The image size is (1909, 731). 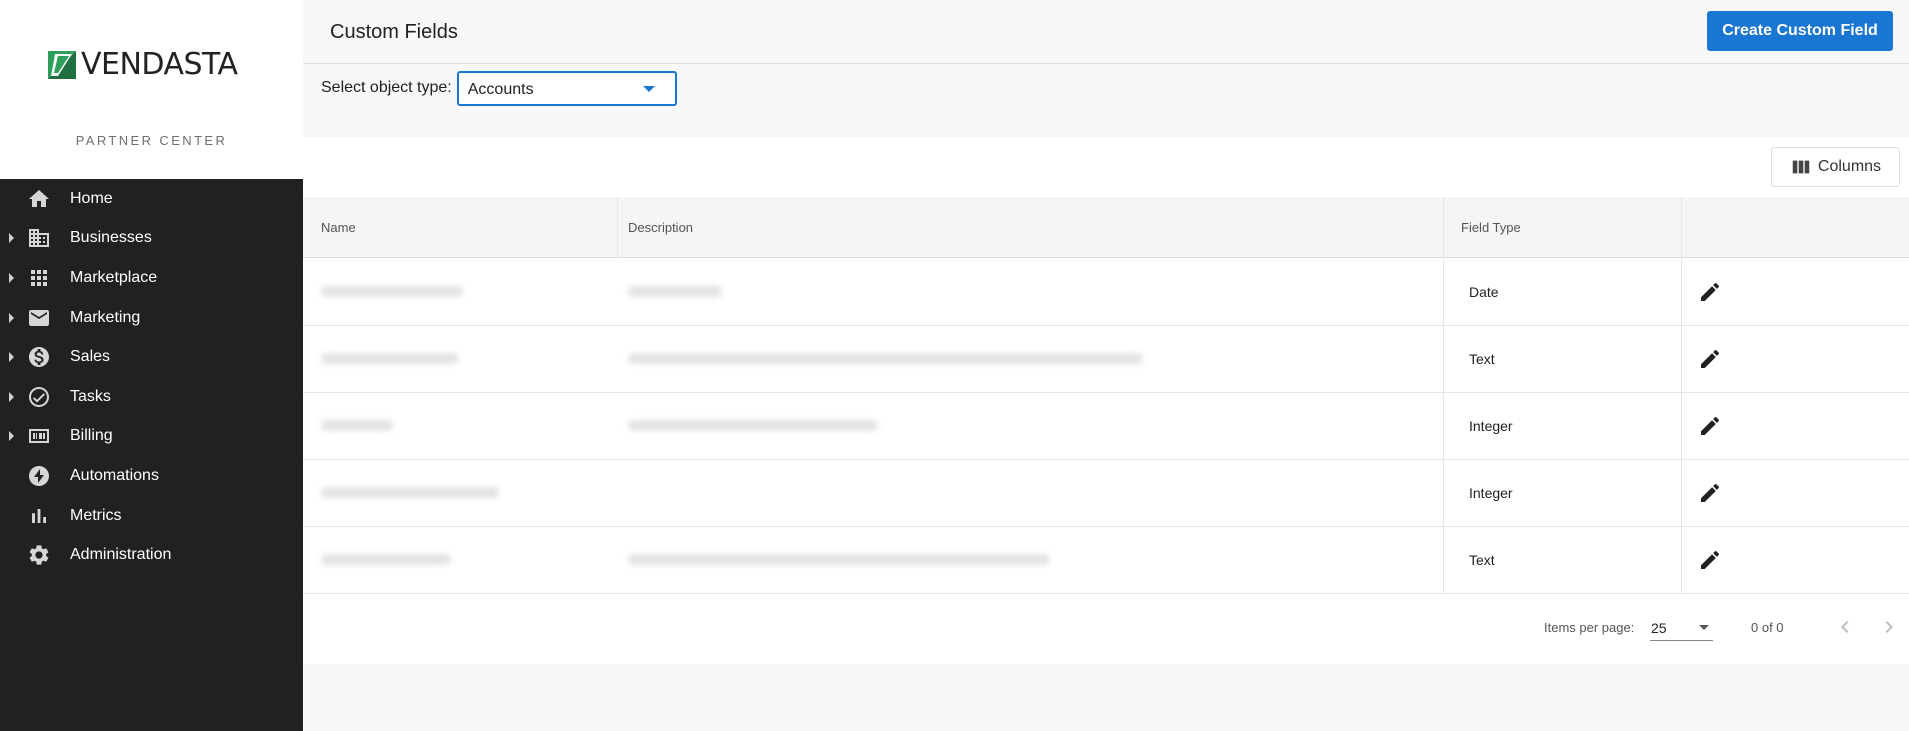 I want to click on create-custom-field-button: Create Custom Field, so click(x=1800, y=31).